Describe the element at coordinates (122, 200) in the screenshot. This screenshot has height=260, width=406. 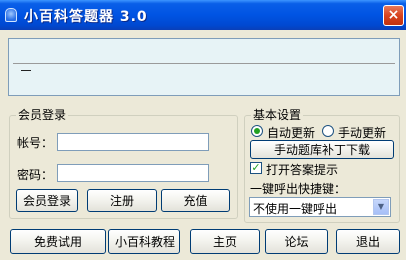
I see `register-button: 注册` at that location.